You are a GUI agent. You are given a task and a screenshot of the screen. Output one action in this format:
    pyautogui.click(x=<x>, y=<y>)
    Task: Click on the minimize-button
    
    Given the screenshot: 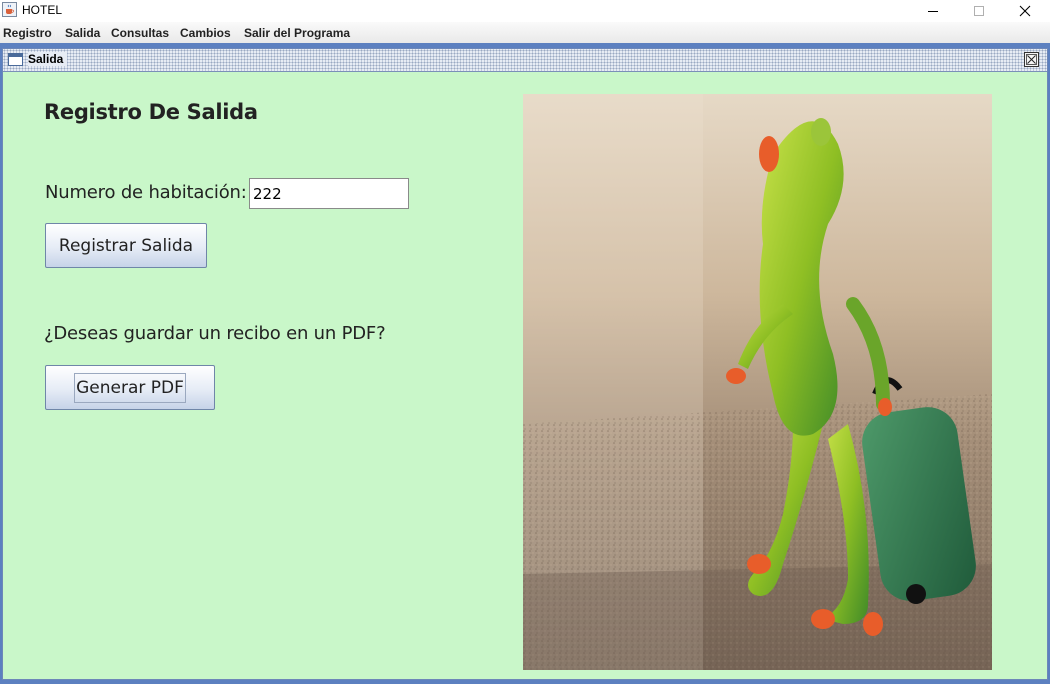 What is the action you would take?
    pyautogui.click(x=934, y=11)
    